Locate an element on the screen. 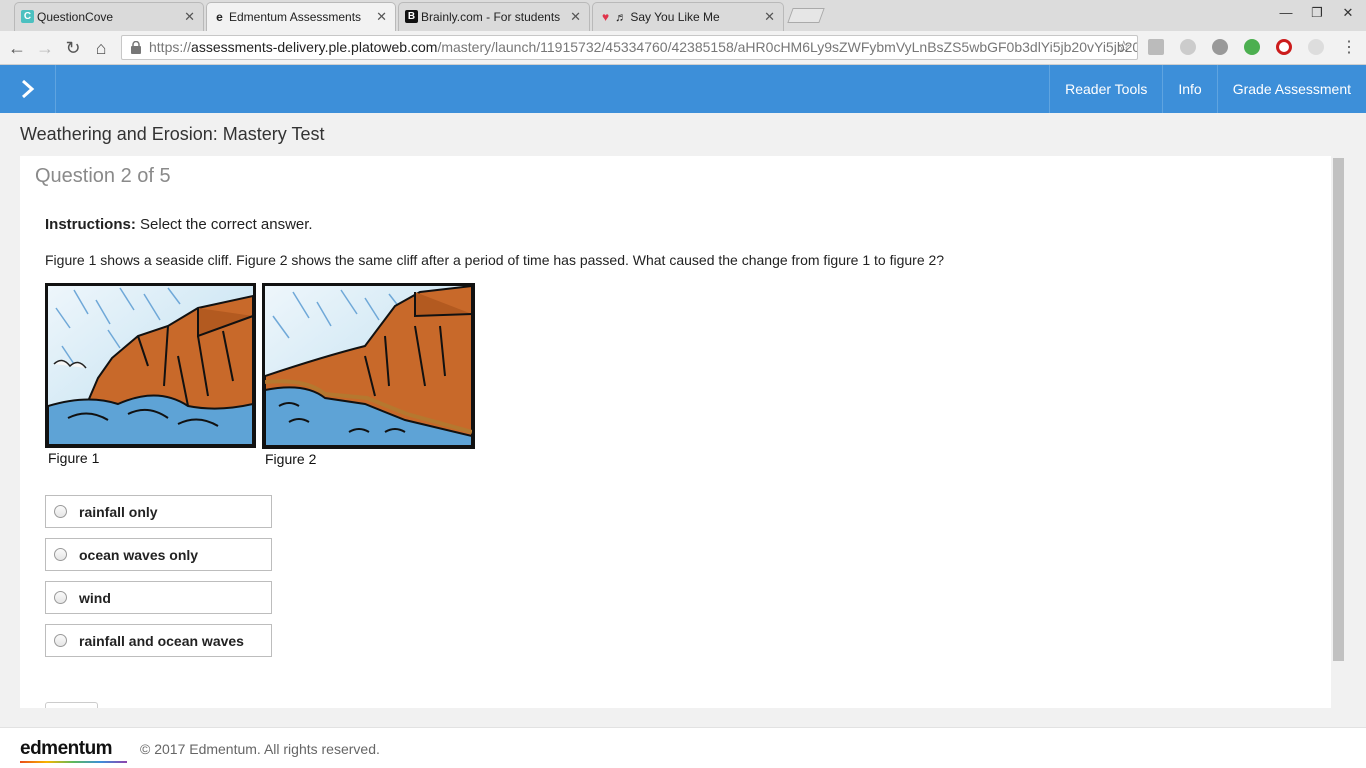  minimize-icon: — is located at coordinates (1286, 12).